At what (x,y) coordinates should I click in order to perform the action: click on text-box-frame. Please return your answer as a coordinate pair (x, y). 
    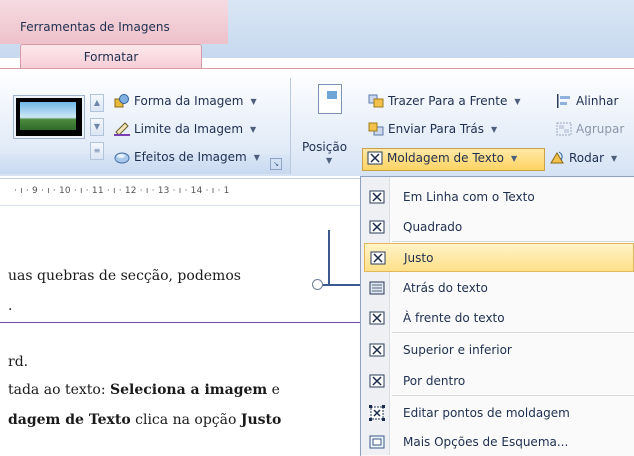
    Looking at the image, I should click on (329, 258).